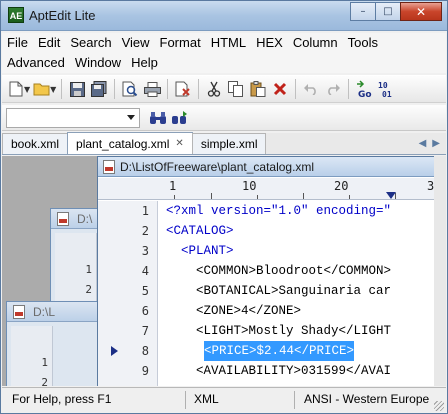 This screenshot has width=448, height=414. I want to click on code-line: 4 <COMMON>Bloodroot</COMMON>, so click(272, 271).